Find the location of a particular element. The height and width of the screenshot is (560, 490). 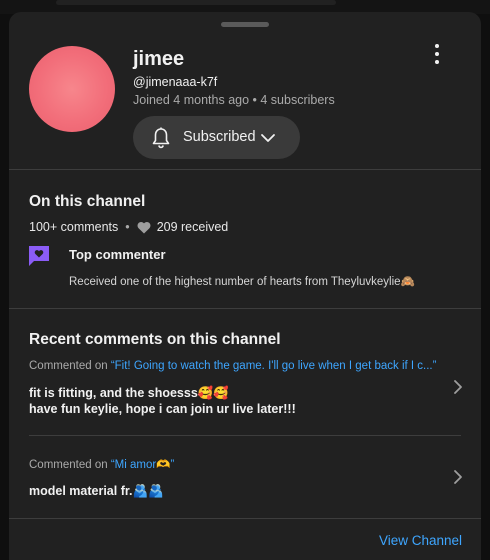

channel-name: jimee is located at coordinates (159, 59).